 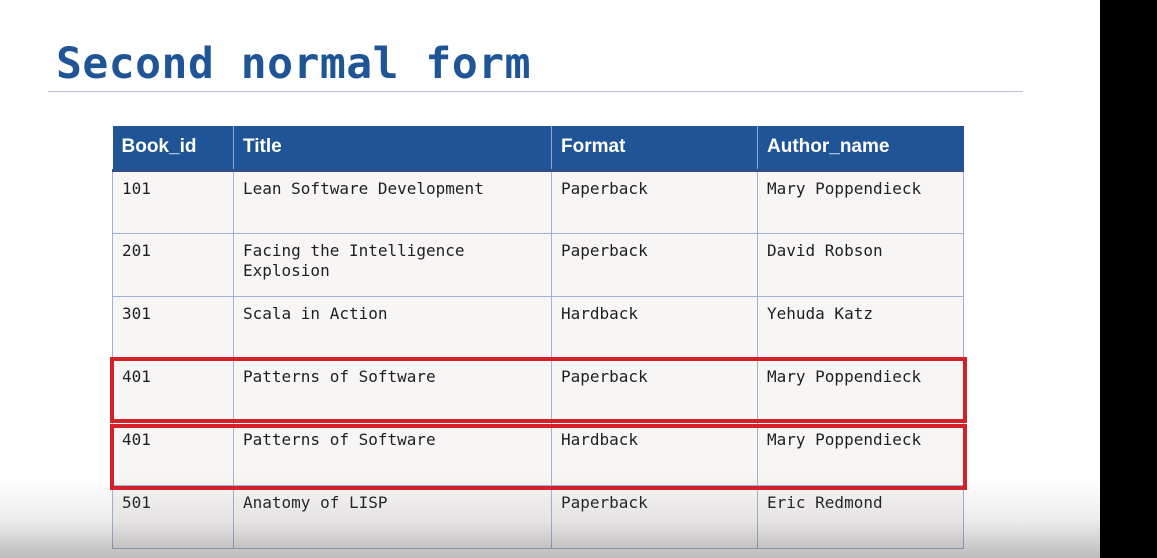 I want to click on cell-title: Scala in Action, so click(x=392, y=327).